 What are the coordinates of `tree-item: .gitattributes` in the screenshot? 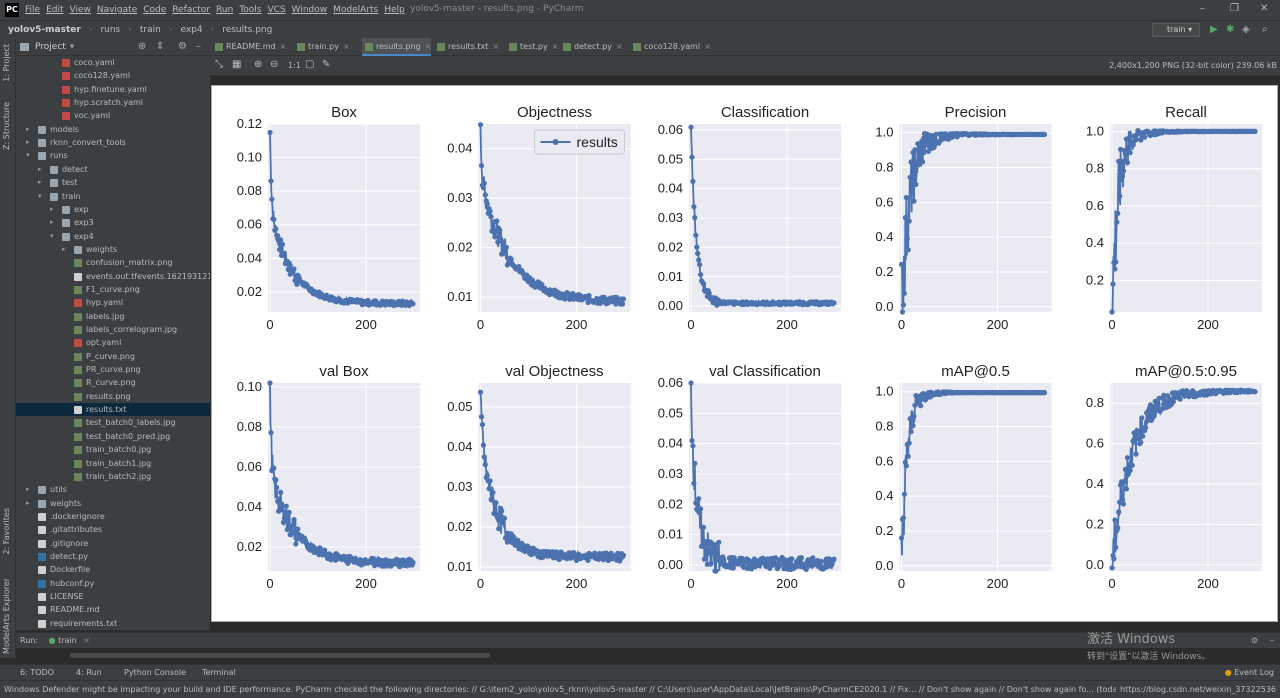 It's located at (113, 529).